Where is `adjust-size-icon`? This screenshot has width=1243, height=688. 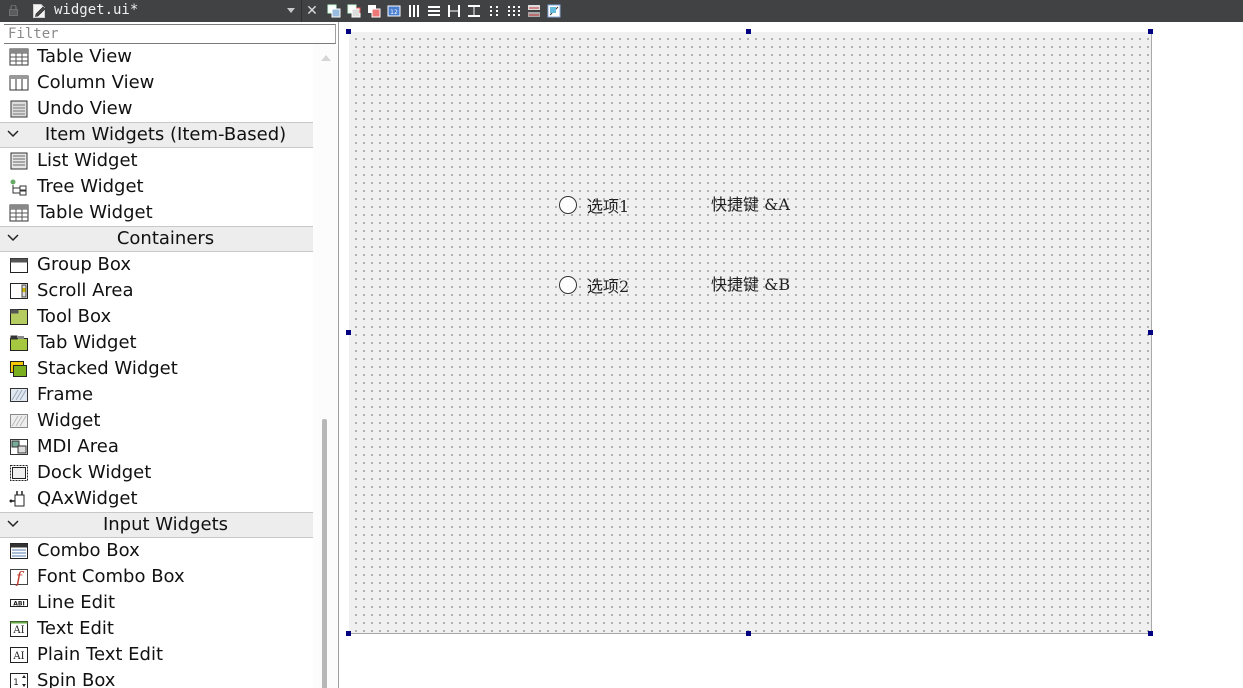 adjust-size-icon is located at coordinates (554, 11).